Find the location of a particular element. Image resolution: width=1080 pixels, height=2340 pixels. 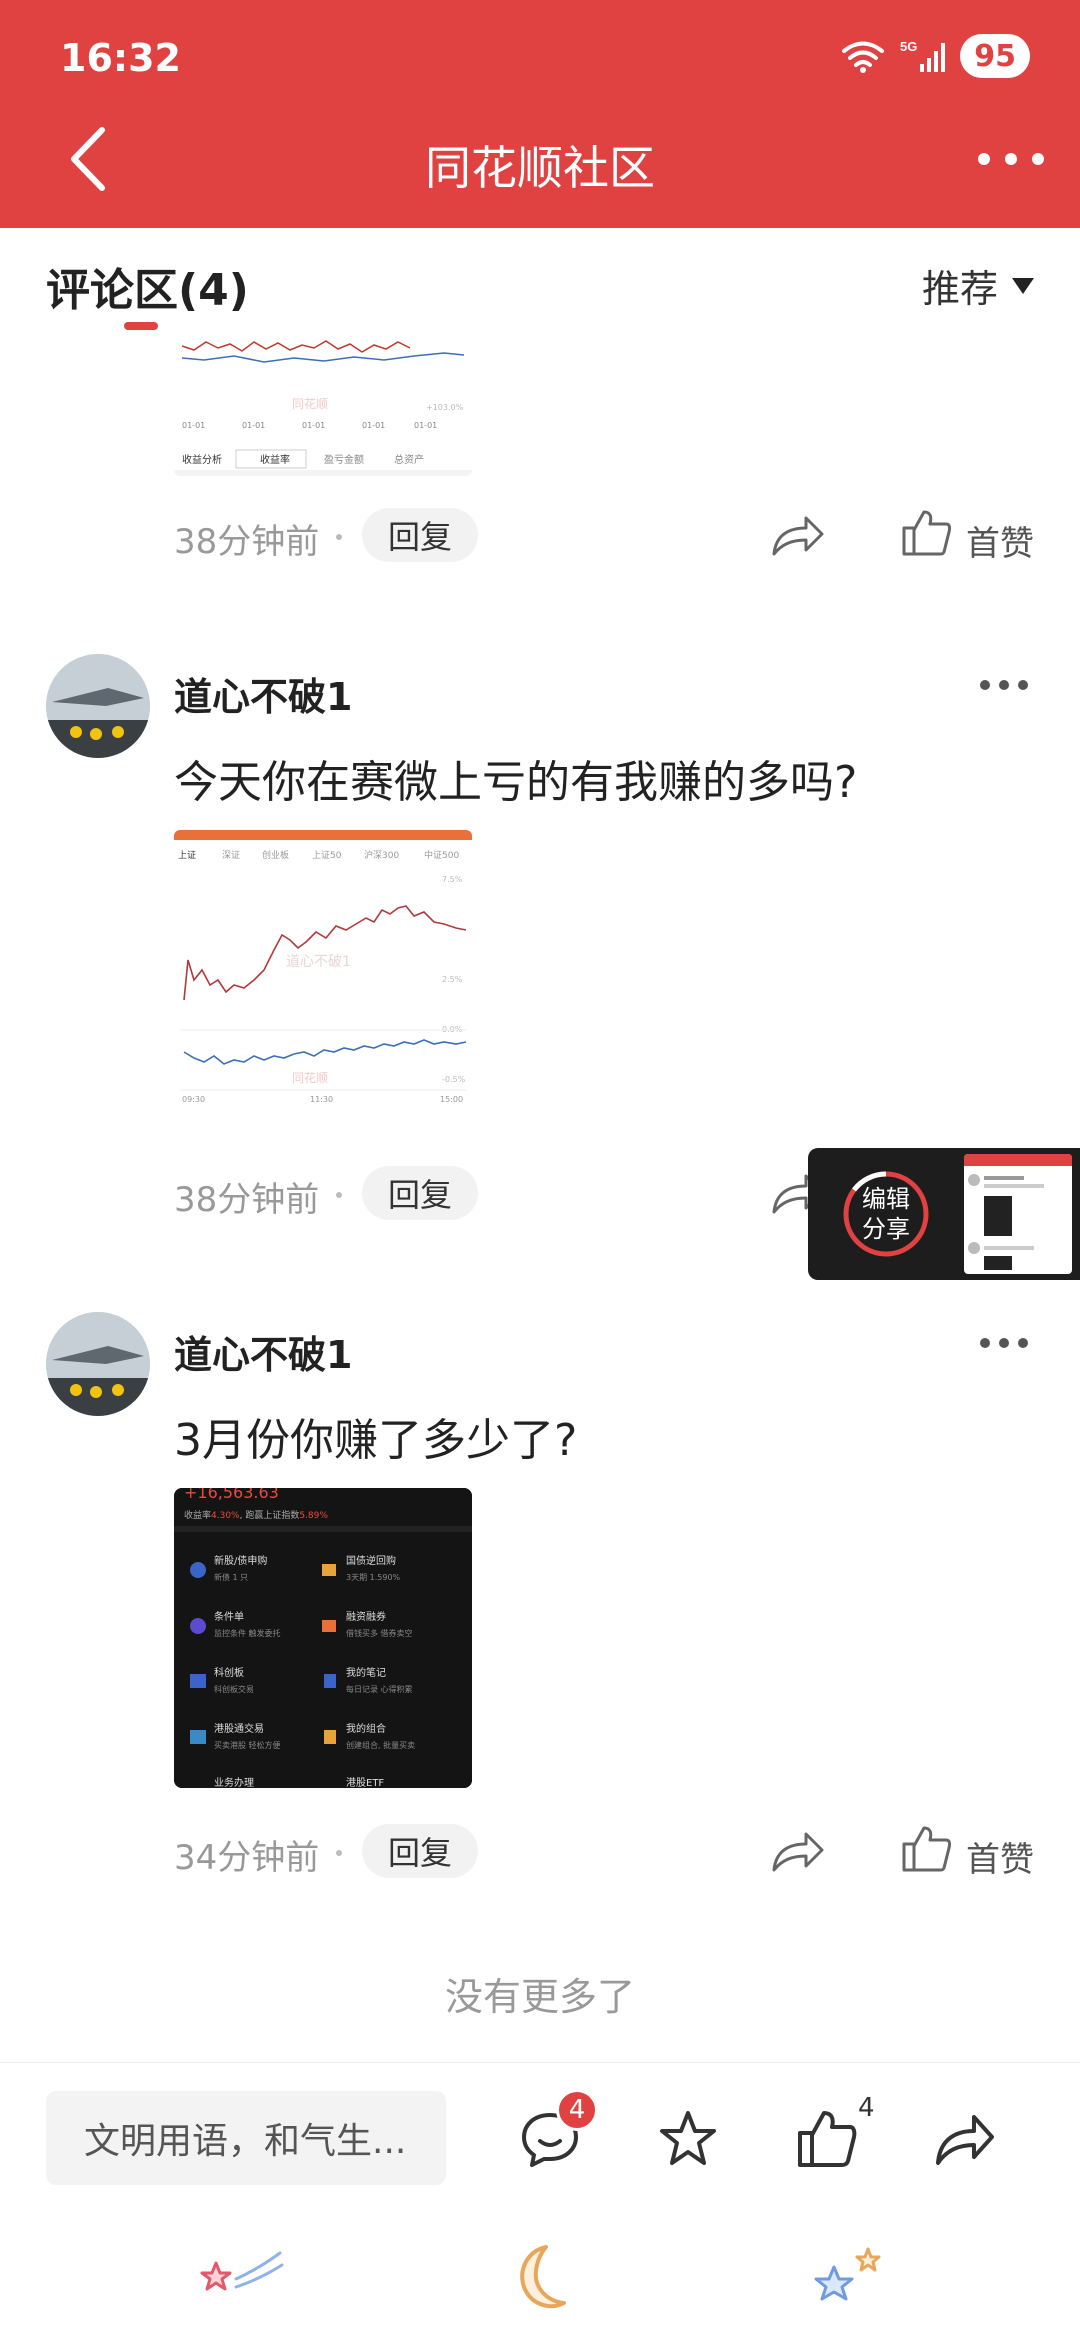

right-label: +103.0% is located at coordinates (445, 407).